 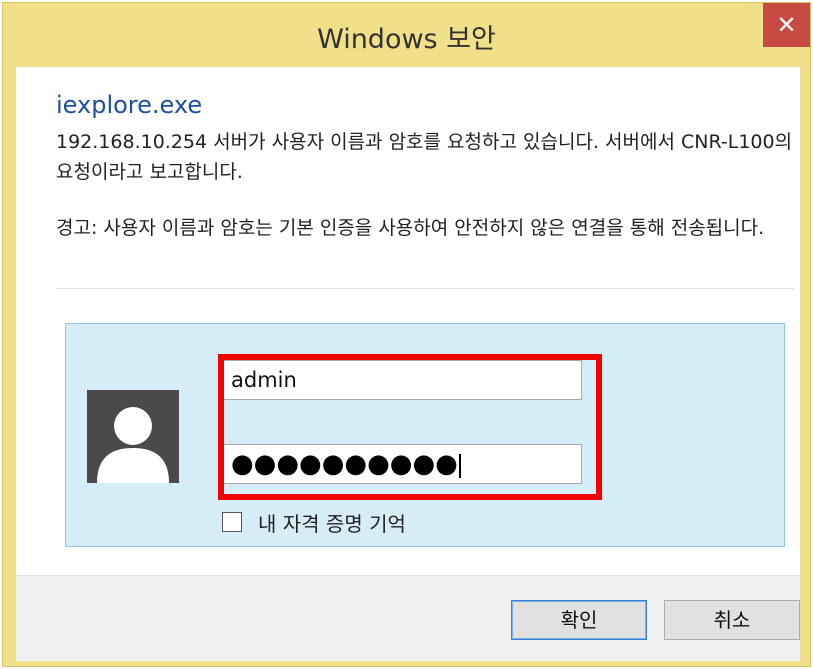 I want to click on close-button: ✕, so click(x=786, y=25).